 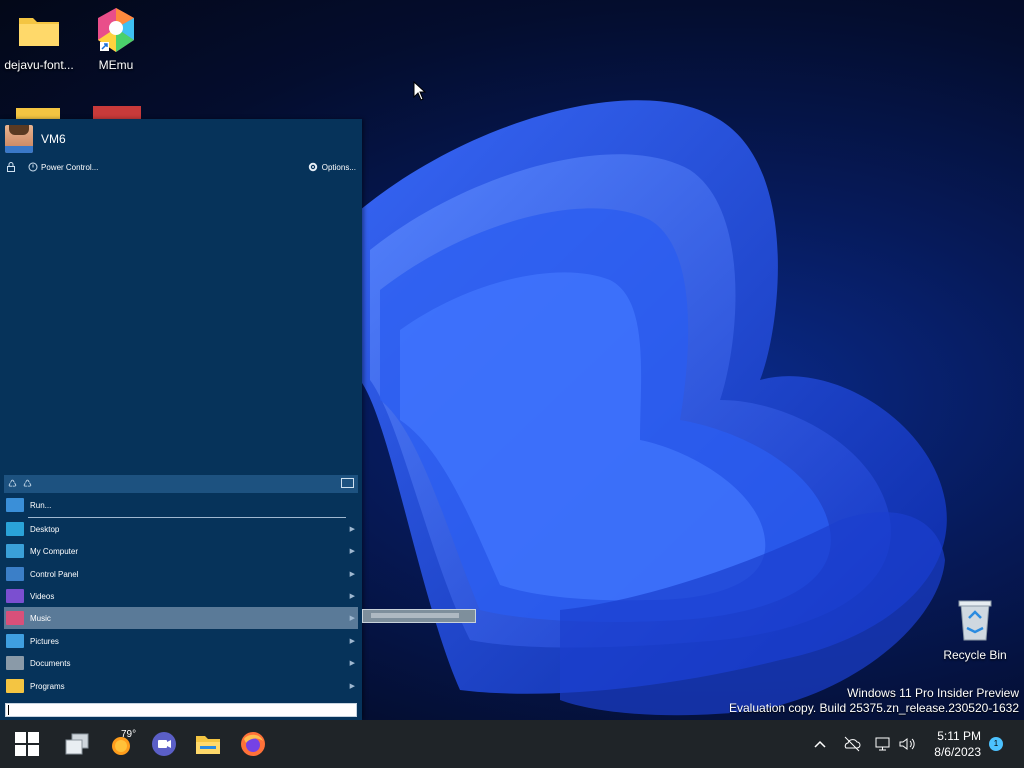 What do you see at coordinates (27, 484) in the screenshot?
I see `refresh-icon: ♺` at bounding box center [27, 484].